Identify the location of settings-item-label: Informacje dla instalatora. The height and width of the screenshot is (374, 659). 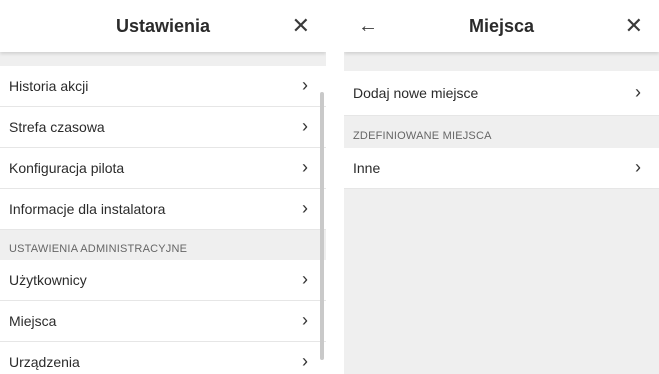
(87, 209).